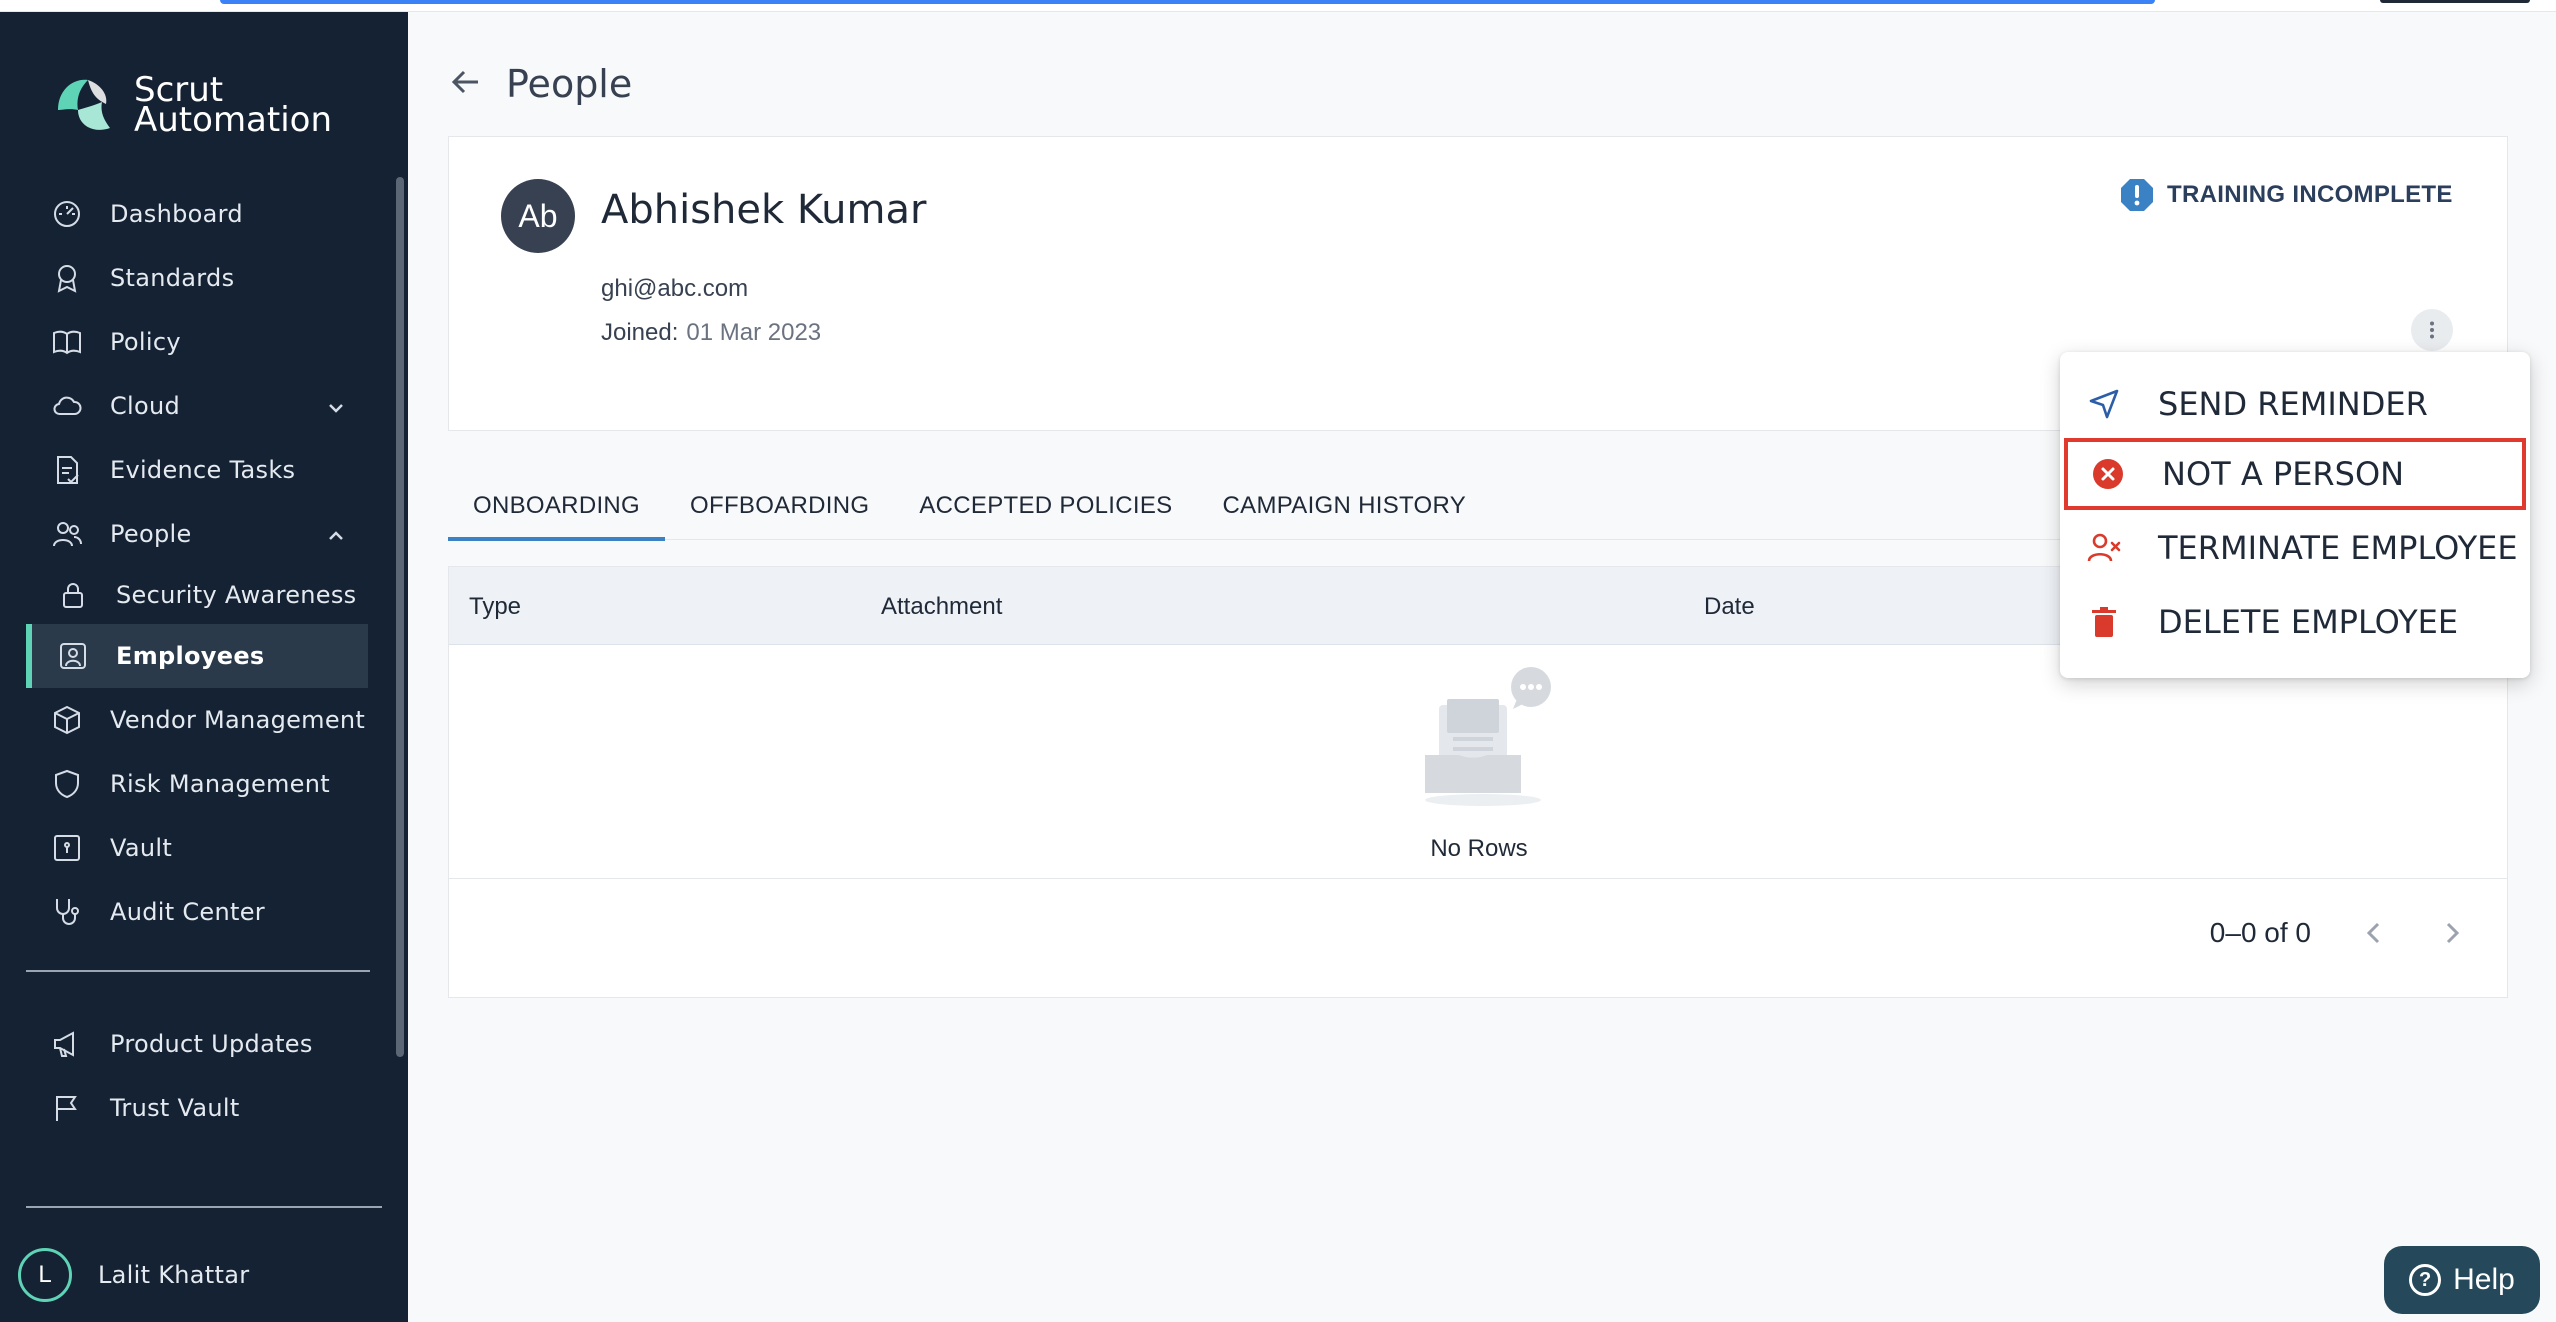 The height and width of the screenshot is (1322, 2556). What do you see at coordinates (557, 506) in the screenshot?
I see `tab-onboarding: ONBOARDING` at bounding box center [557, 506].